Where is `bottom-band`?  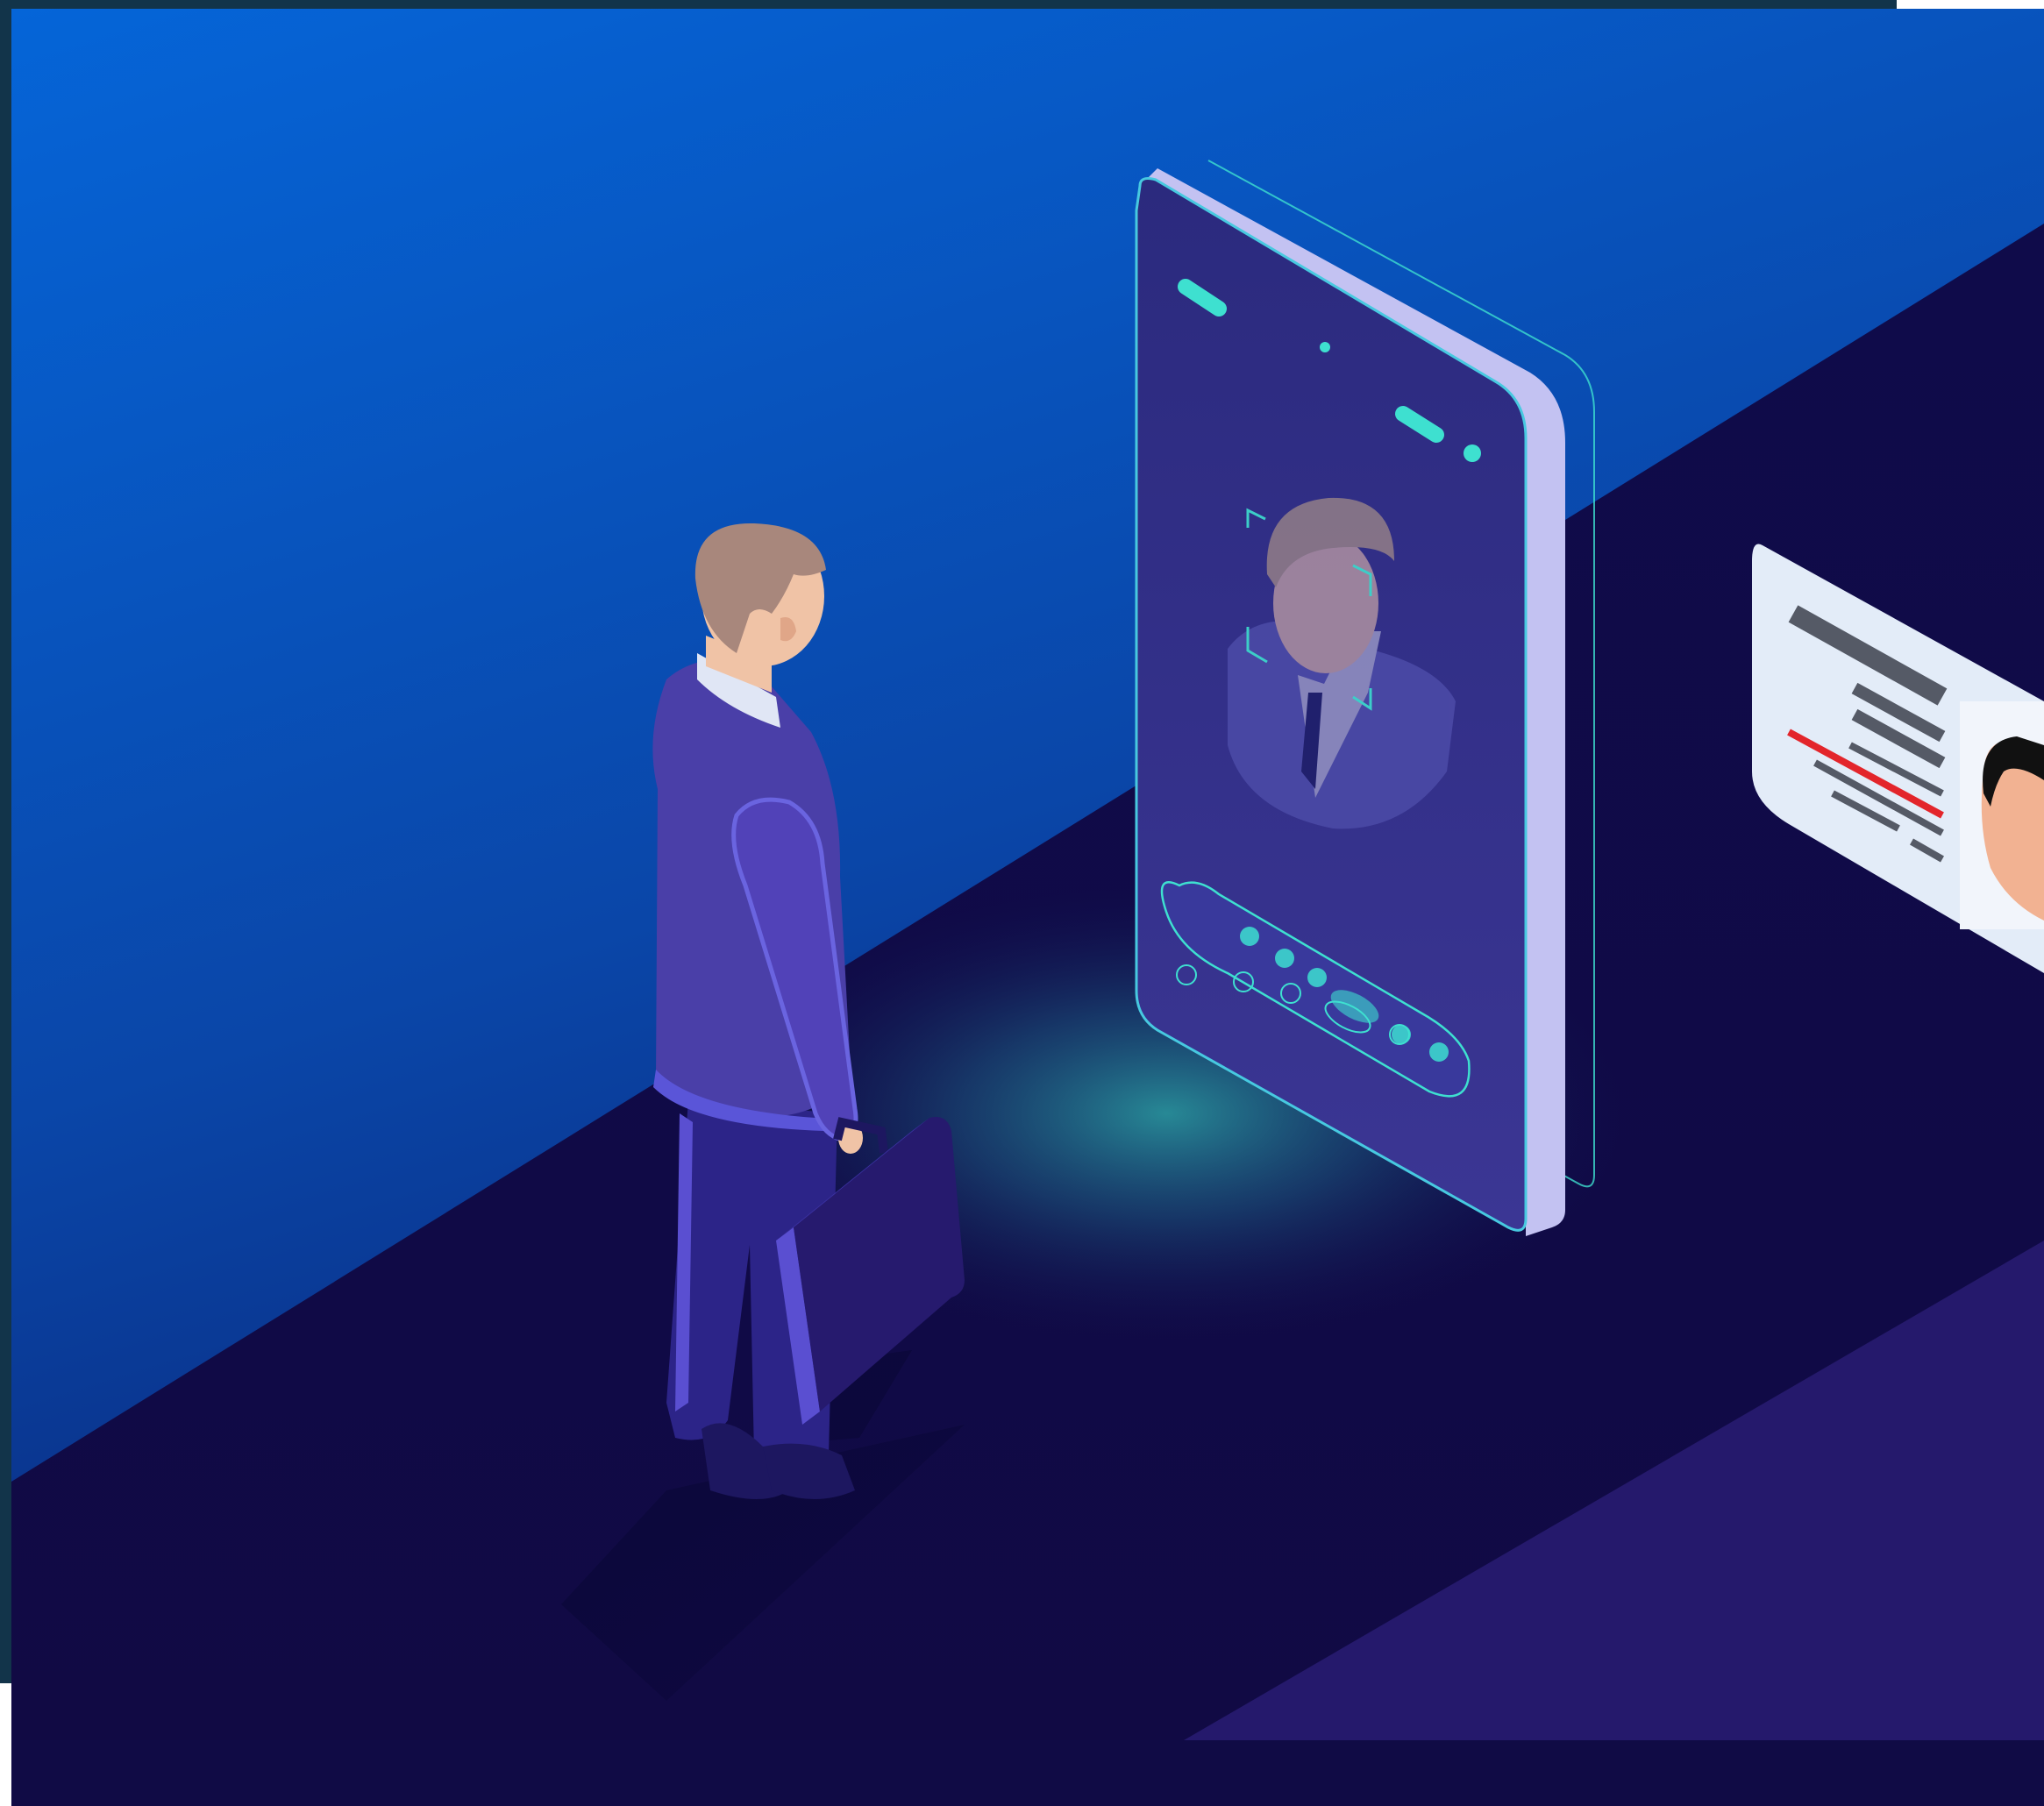
bottom-band is located at coordinates (1027, 1773).